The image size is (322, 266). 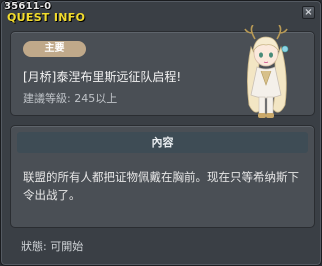 What do you see at coordinates (266, 71) in the screenshot?
I see `npc-portrait-icon` at bounding box center [266, 71].